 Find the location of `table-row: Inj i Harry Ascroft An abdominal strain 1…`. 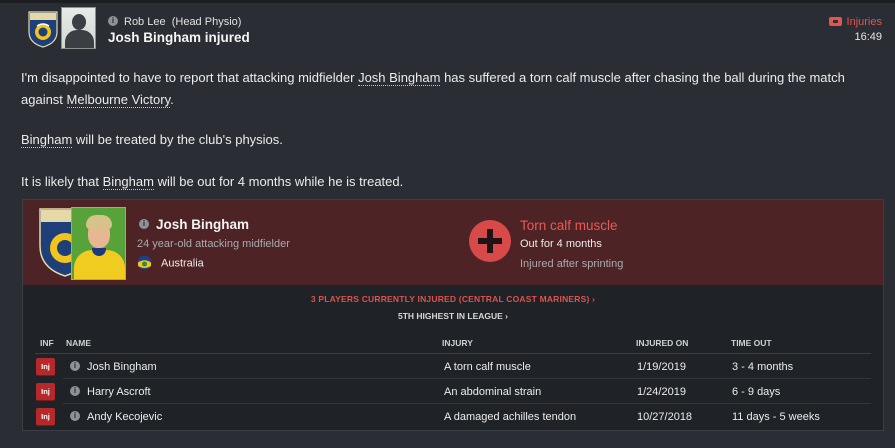

table-row: Inj i Harry Ascroft An abdominal strain 1… is located at coordinates (453, 391).